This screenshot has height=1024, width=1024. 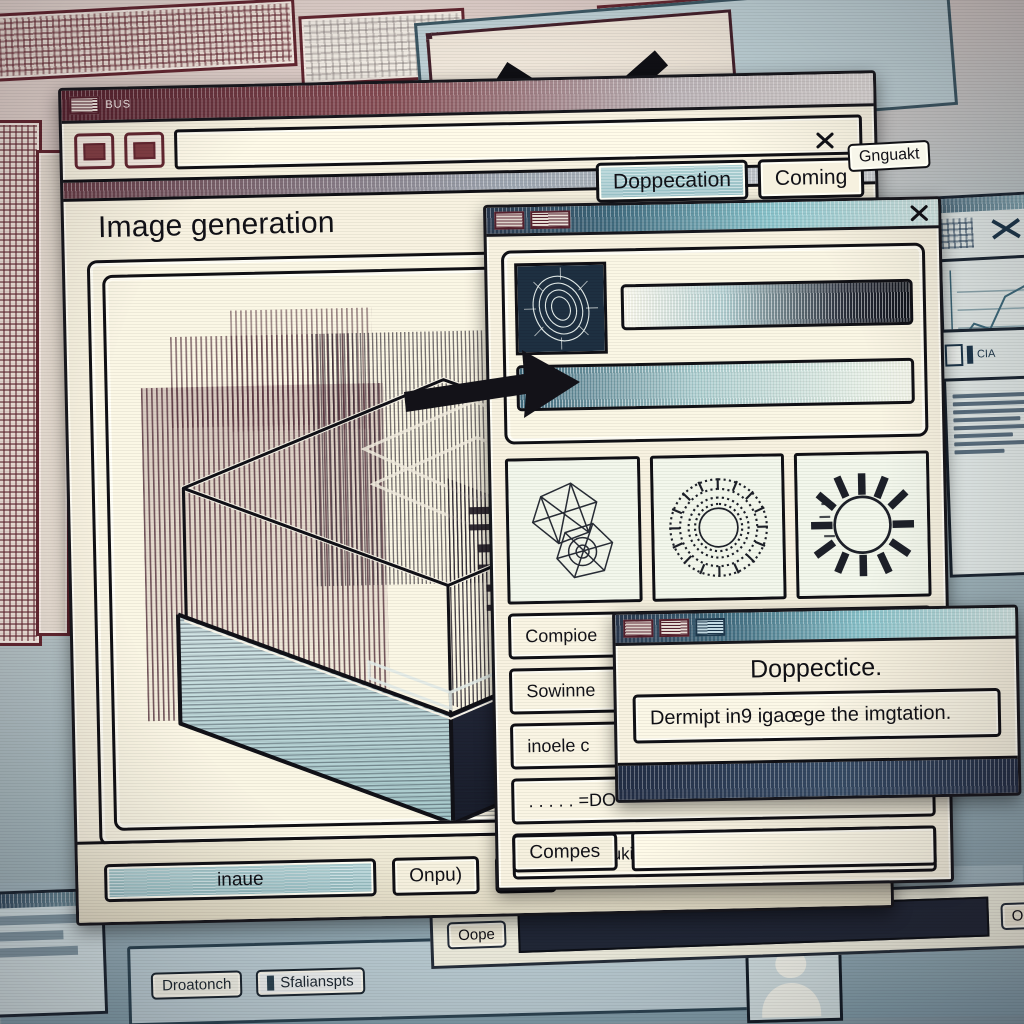 What do you see at coordinates (492, 384) in the screenshot?
I see `flow-arrow` at bounding box center [492, 384].